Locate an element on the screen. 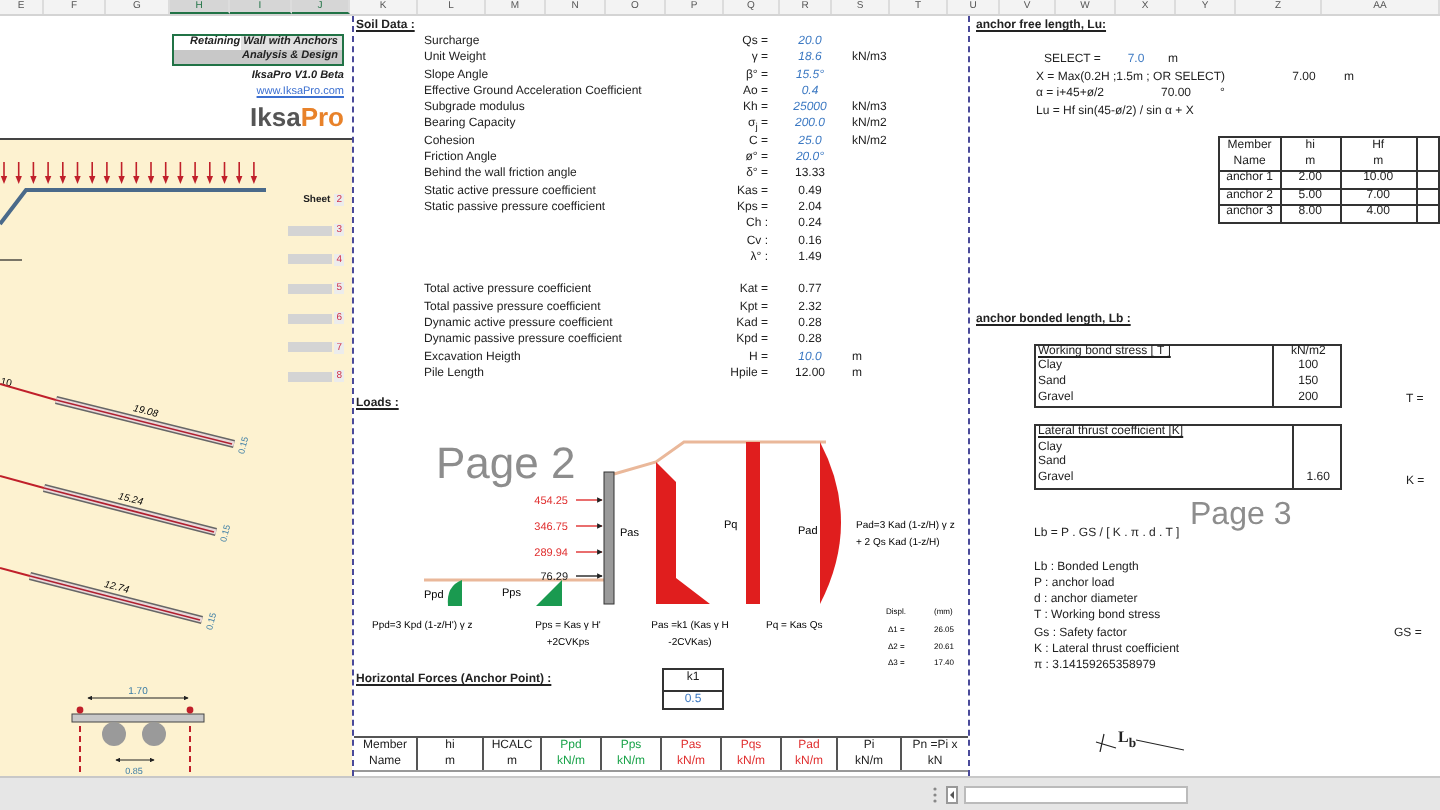 The height and width of the screenshot is (810, 1440). page-number-label: Page 2 is located at coordinates (506, 463).